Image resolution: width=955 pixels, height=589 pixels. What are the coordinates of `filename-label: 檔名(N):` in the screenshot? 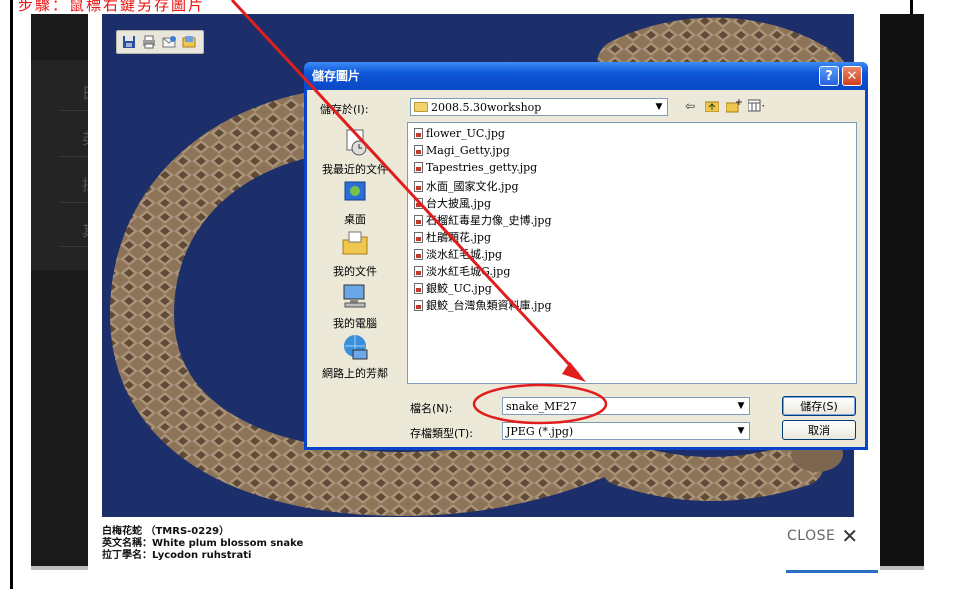 It's located at (431, 408).